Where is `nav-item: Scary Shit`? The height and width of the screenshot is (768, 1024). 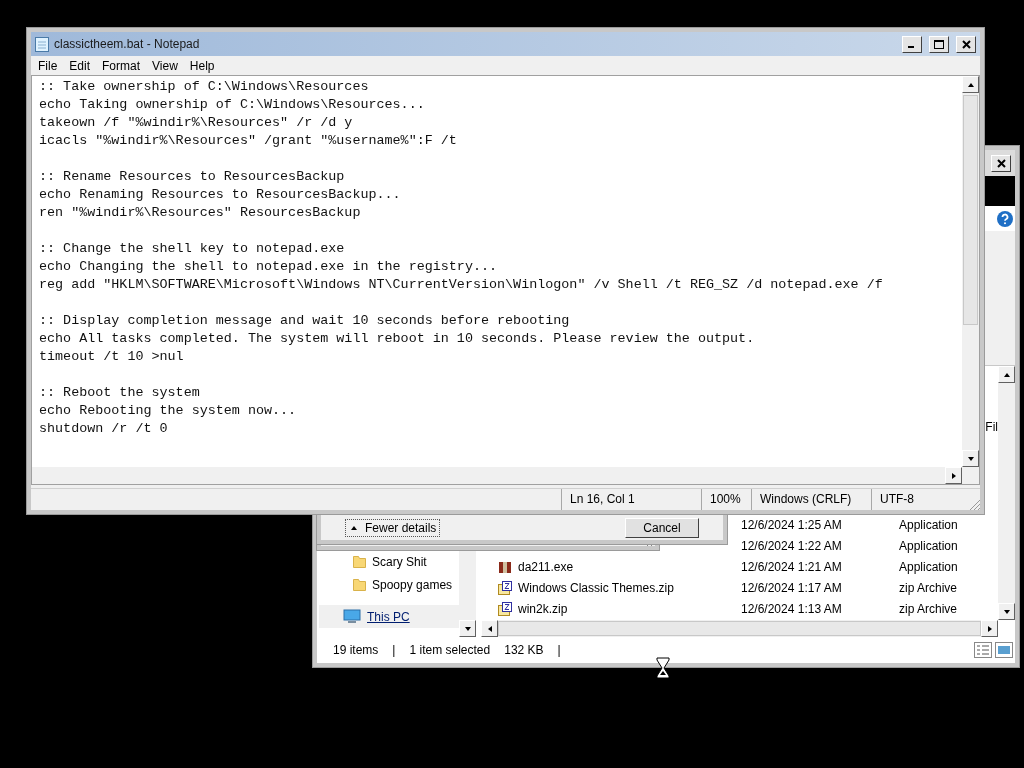
nav-item: Scary Shit is located at coordinates (389, 561).